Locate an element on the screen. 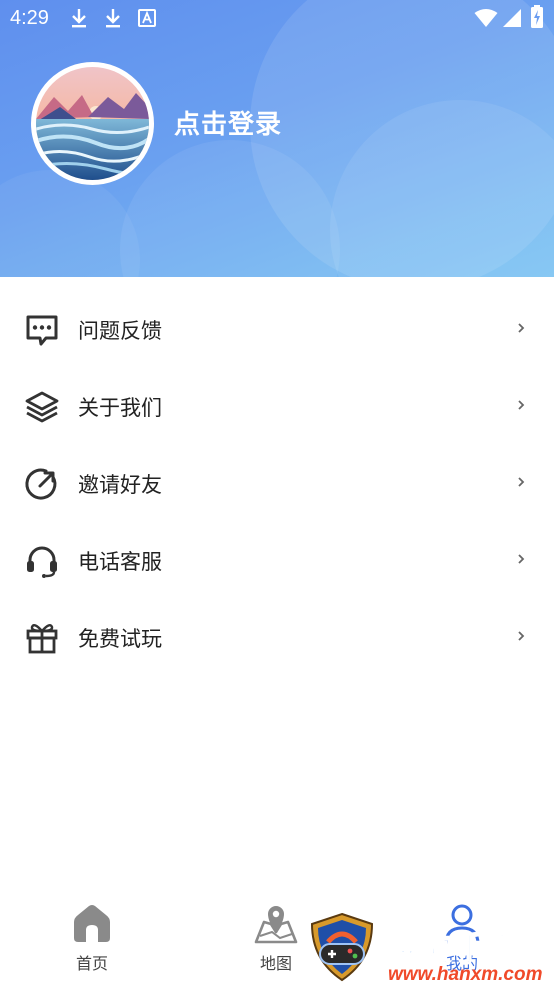  battery-charging-icon is located at coordinates (537, 16).